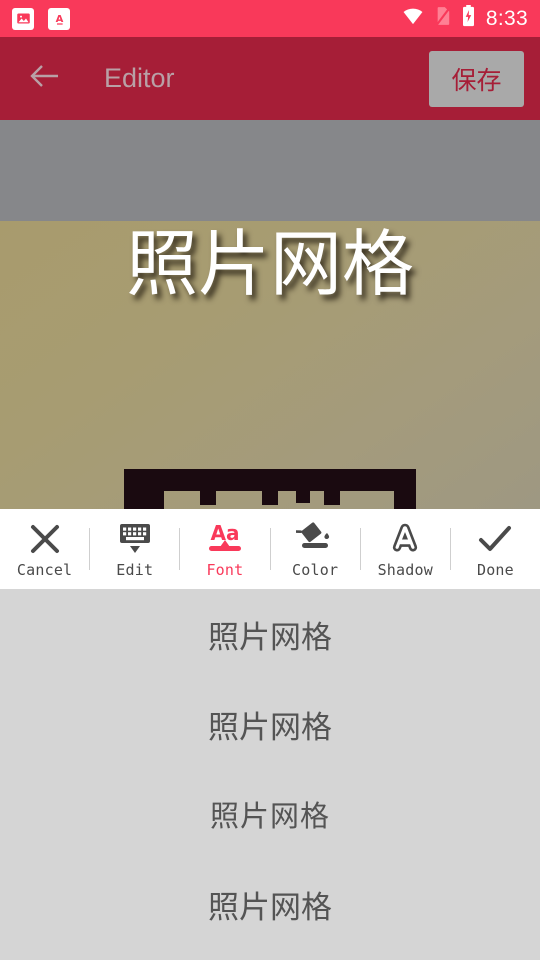 This screenshot has height=960, width=540. What do you see at coordinates (135, 569) in the screenshot?
I see `toolbar-label-edit: Edit` at bounding box center [135, 569].